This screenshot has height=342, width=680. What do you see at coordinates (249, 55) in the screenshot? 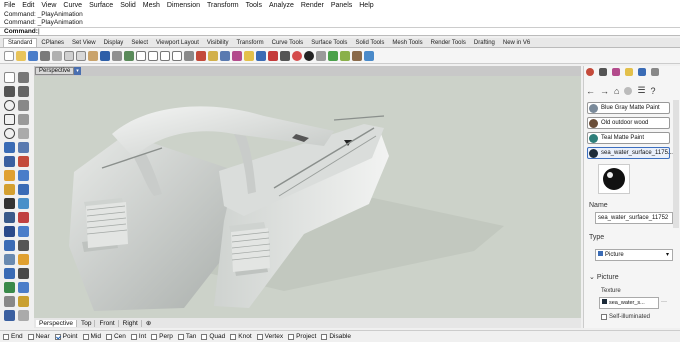
I see `light-bulb-icon` at bounding box center [249, 55].